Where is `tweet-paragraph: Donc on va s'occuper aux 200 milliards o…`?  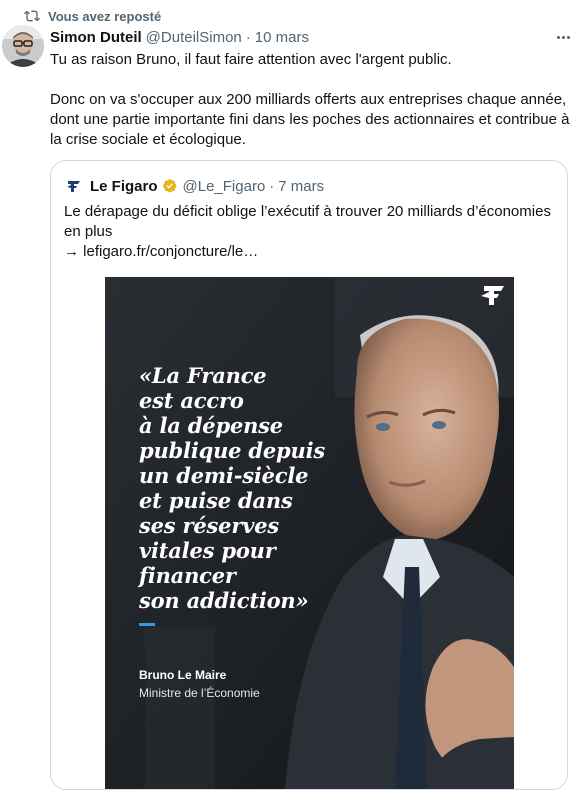
tweet-paragraph: Donc on va s'occuper aux 200 milliards o… is located at coordinates (310, 119).